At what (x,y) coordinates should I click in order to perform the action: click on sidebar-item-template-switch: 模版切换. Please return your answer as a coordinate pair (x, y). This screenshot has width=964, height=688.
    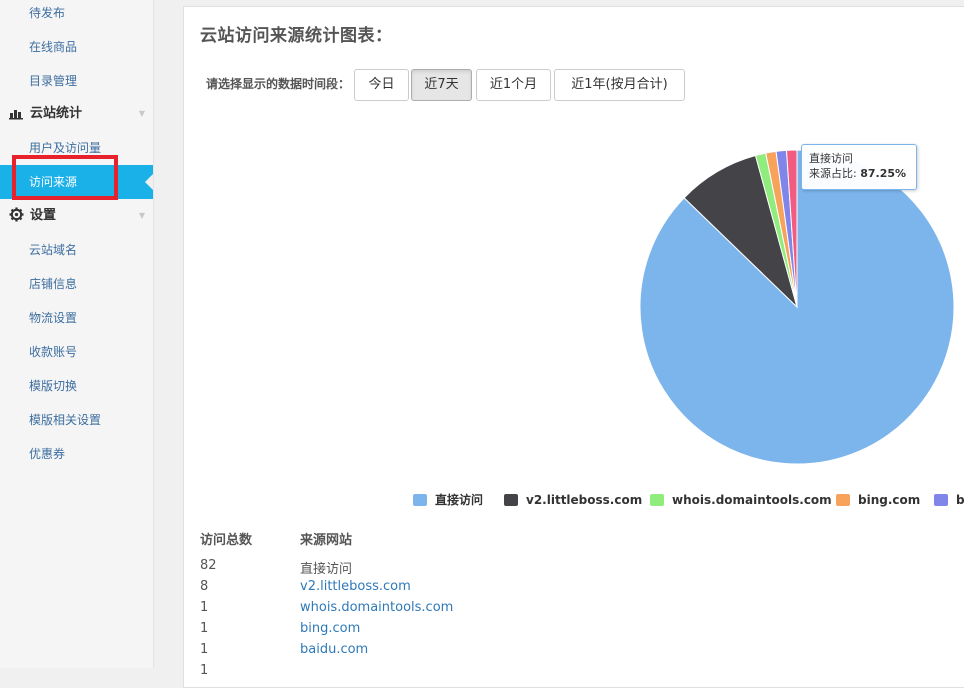
    Looking at the image, I should click on (76, 386).